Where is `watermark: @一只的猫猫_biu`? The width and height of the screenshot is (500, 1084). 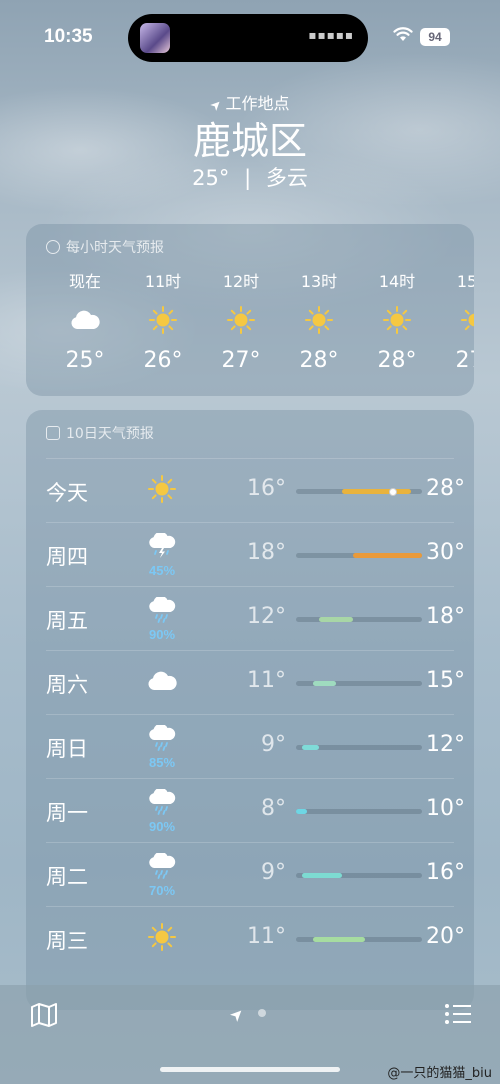 watermark: @一只的猫猫_biu is located at coordinates (439, 1073).